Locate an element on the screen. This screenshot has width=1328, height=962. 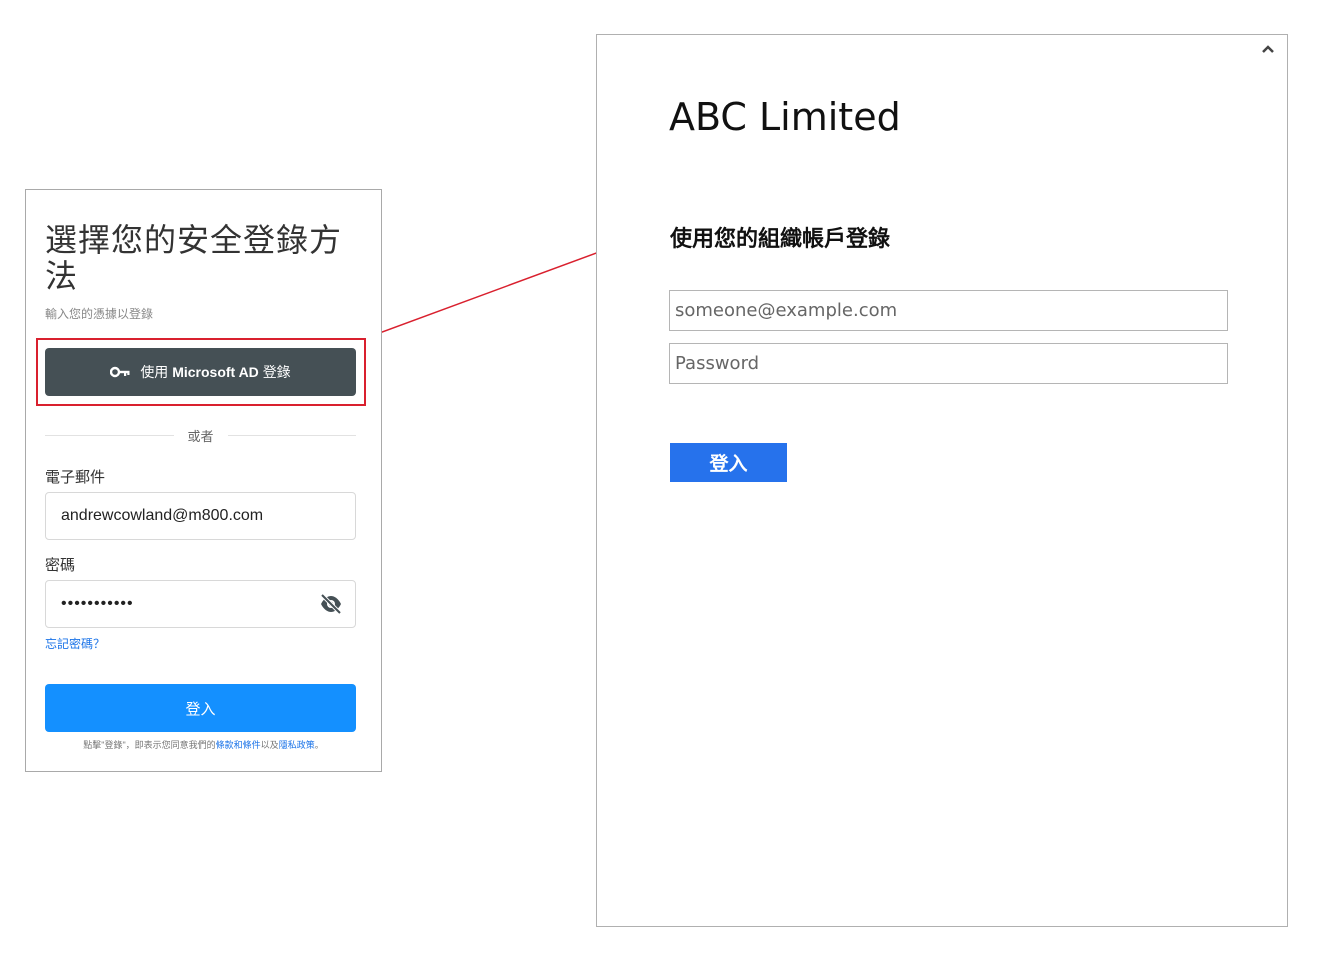
login-subtitle: 輸入您的憑據以登錄 is located at coordinates (99, 314).